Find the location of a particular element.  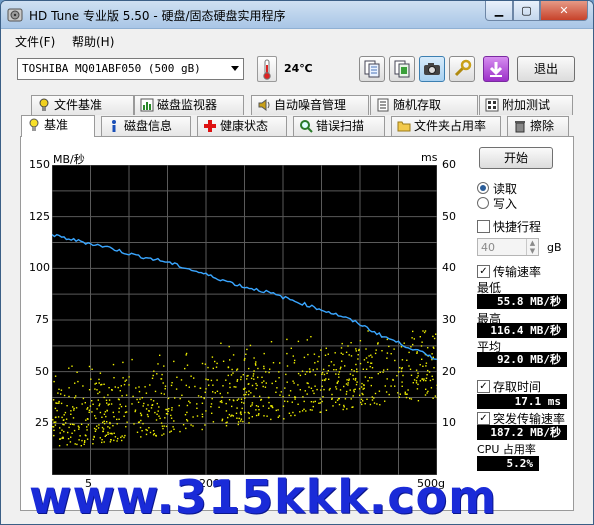

tab-health: 健康状态 is located at coordinates (242, 126).